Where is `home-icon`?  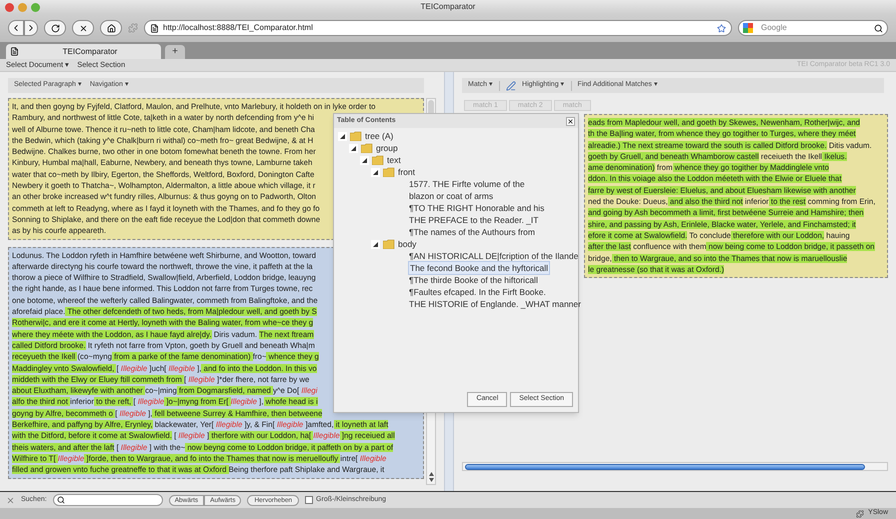 home-icon is located at coordinates (111, 28).